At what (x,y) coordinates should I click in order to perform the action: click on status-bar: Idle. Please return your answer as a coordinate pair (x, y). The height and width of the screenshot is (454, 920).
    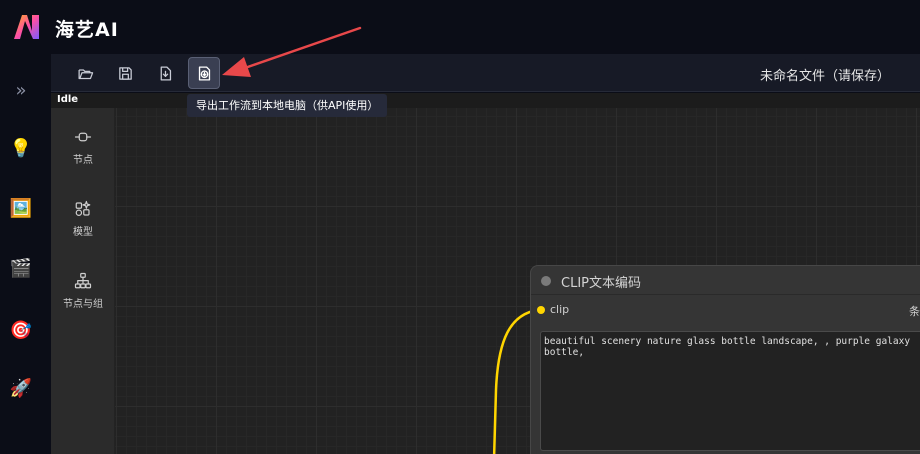
    Looking at the image, I should click on (485, 100).